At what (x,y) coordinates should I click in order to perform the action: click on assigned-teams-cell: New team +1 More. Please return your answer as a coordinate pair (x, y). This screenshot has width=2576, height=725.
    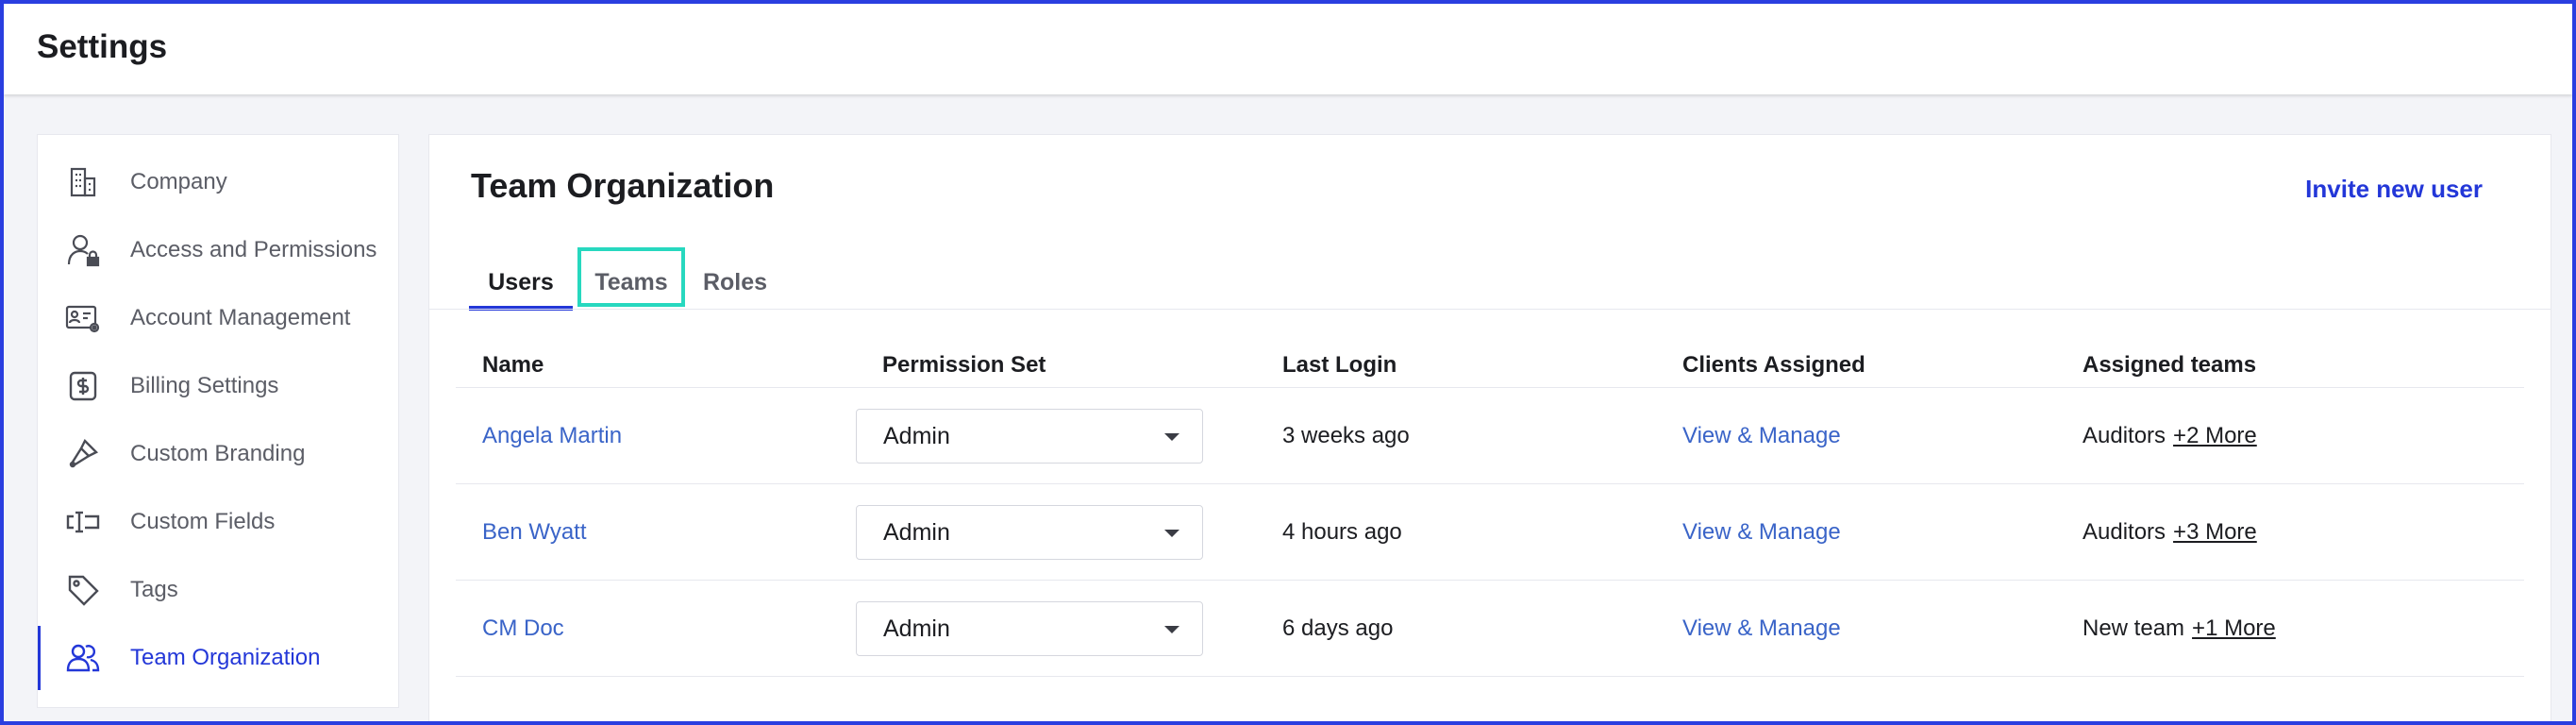
    Looking at the image, I should click on (2179, 628).